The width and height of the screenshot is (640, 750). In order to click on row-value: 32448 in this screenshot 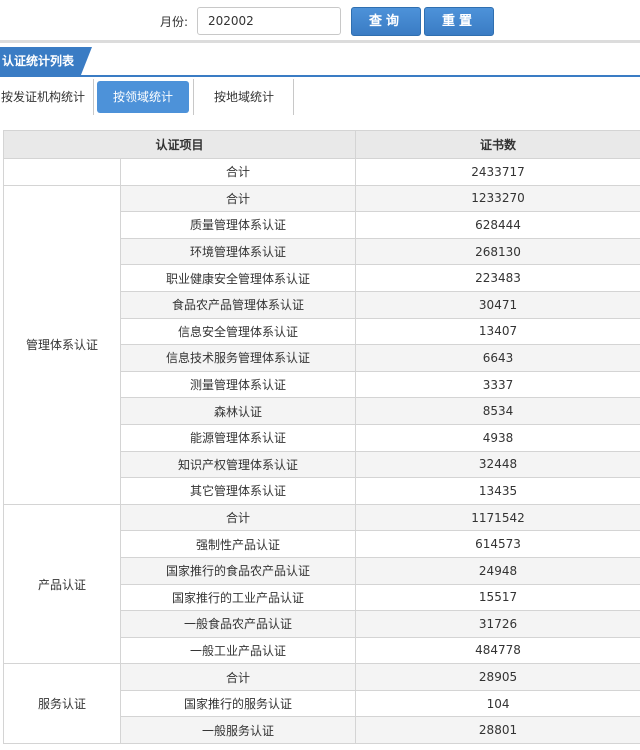, I will do `click(497, 464)`.